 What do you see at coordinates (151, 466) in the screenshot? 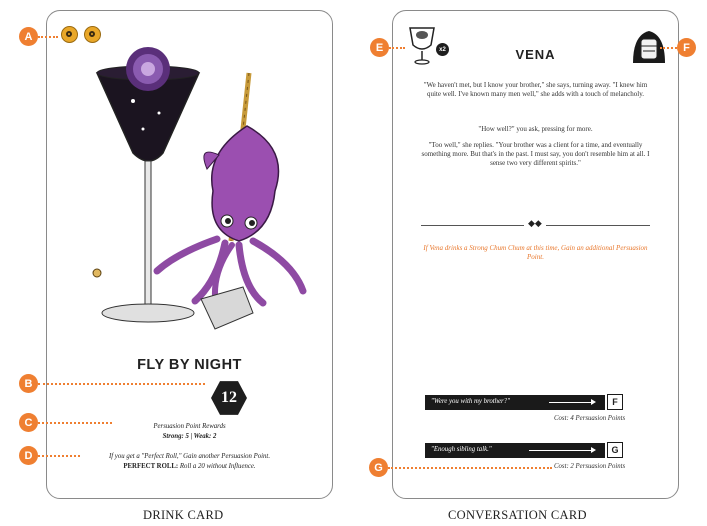
I see `perfect-roll-label: PERFECT ROLL:` at bounding box center [151, 466].